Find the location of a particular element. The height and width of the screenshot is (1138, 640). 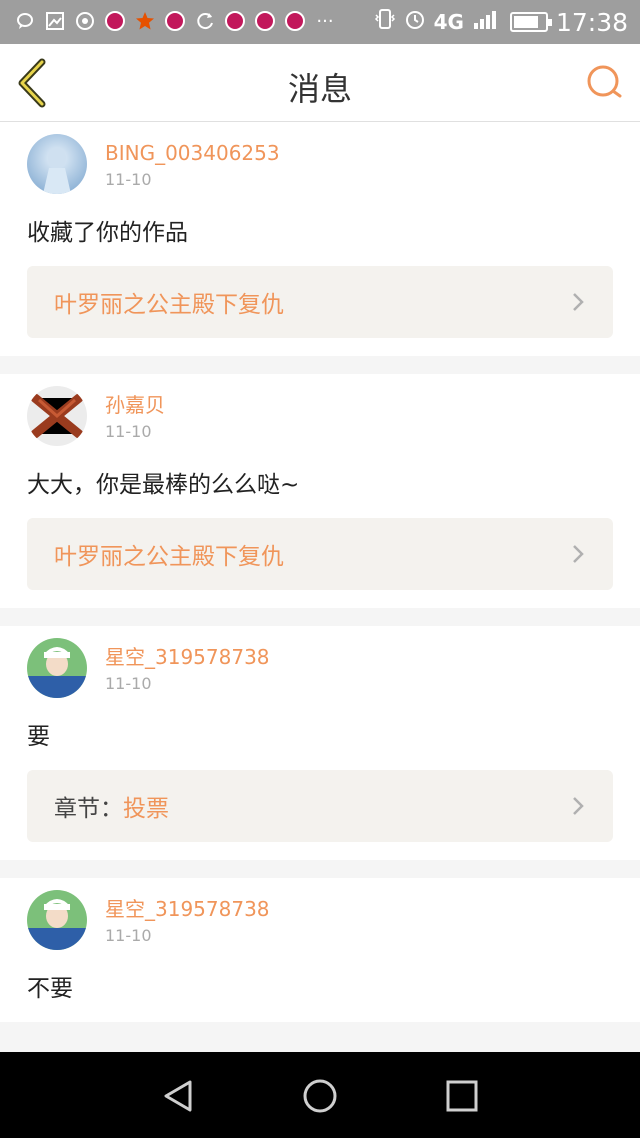

recents-square-icon is located at coordinates (462, 1096).